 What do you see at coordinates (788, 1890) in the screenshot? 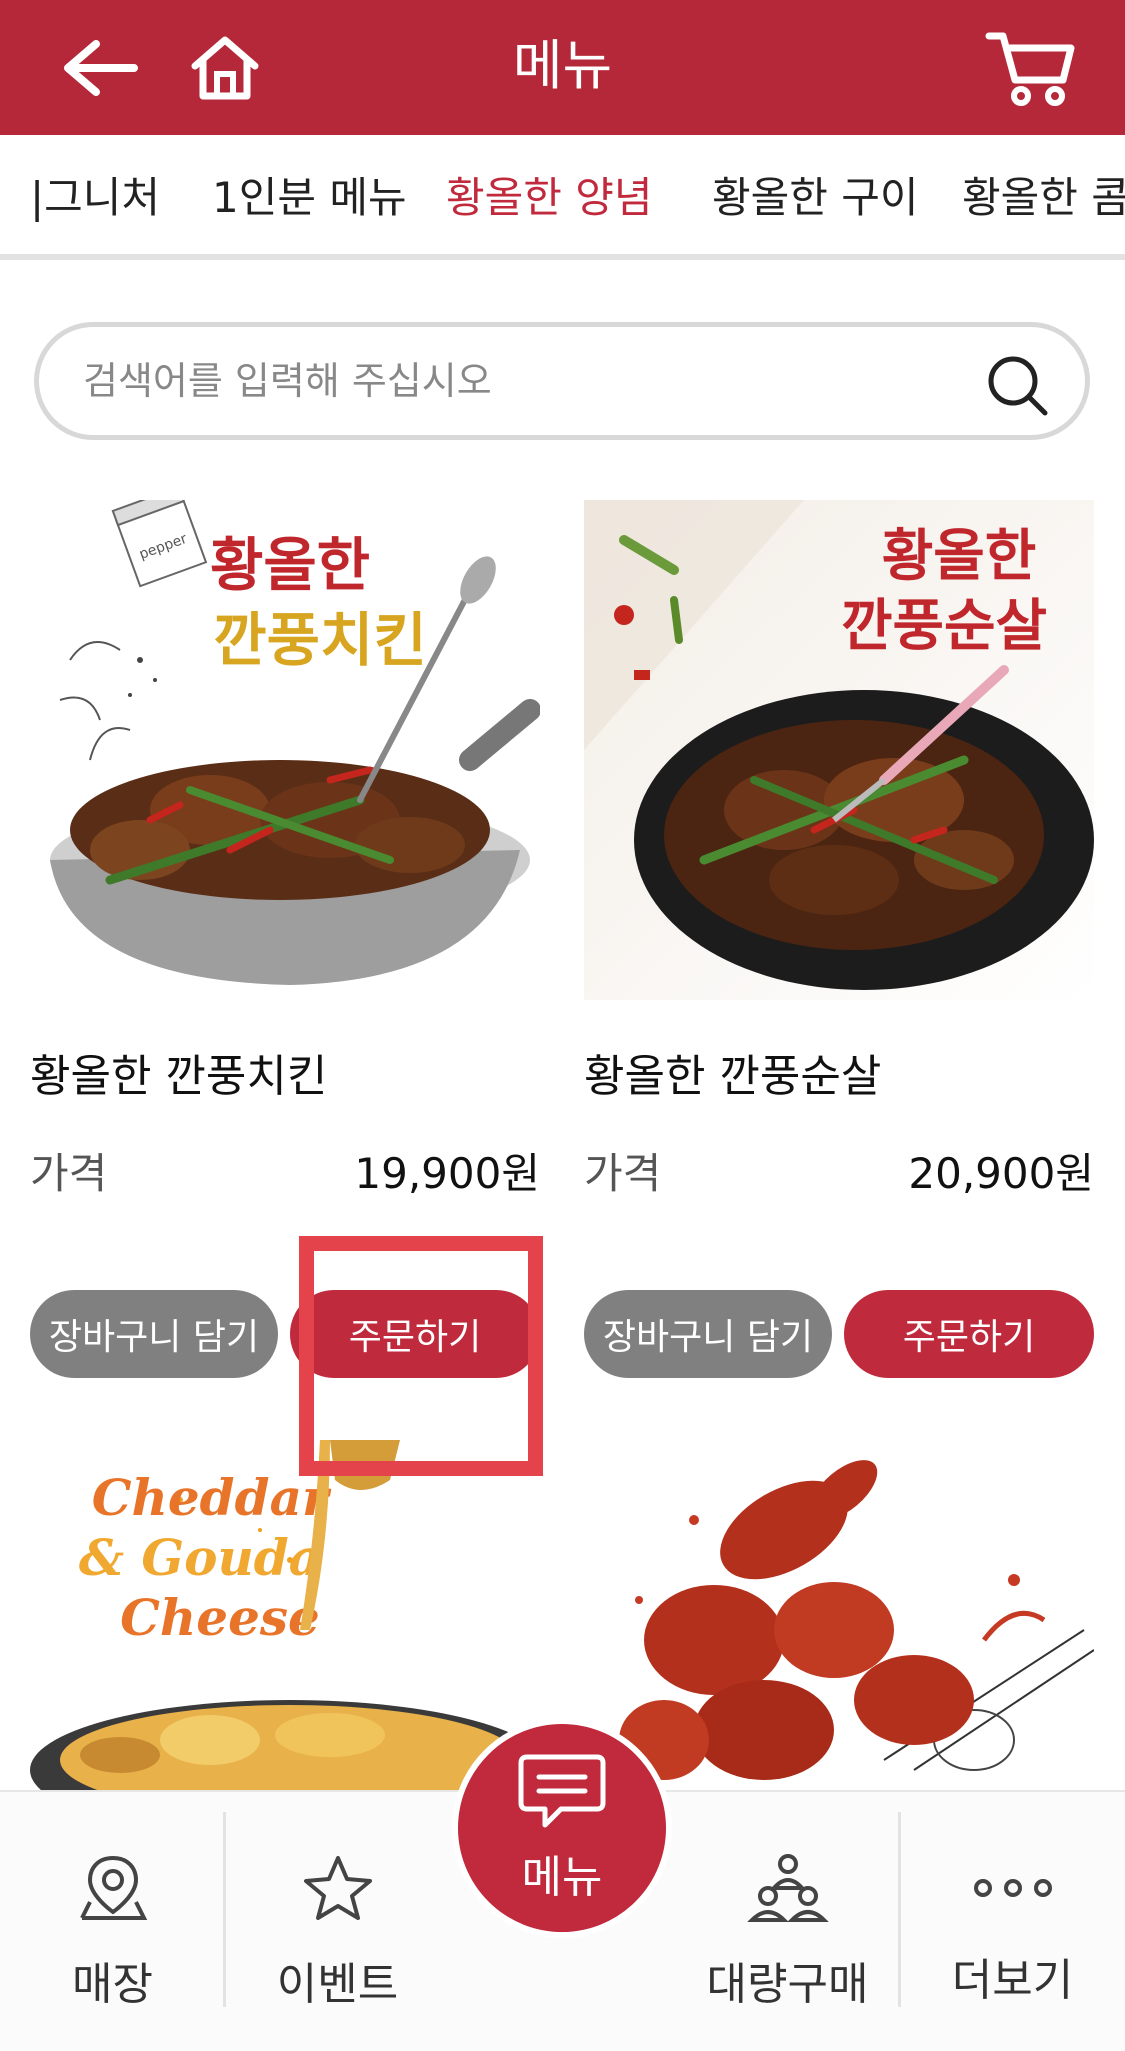
I see `group-icon` at bounding box center [788, 1890].